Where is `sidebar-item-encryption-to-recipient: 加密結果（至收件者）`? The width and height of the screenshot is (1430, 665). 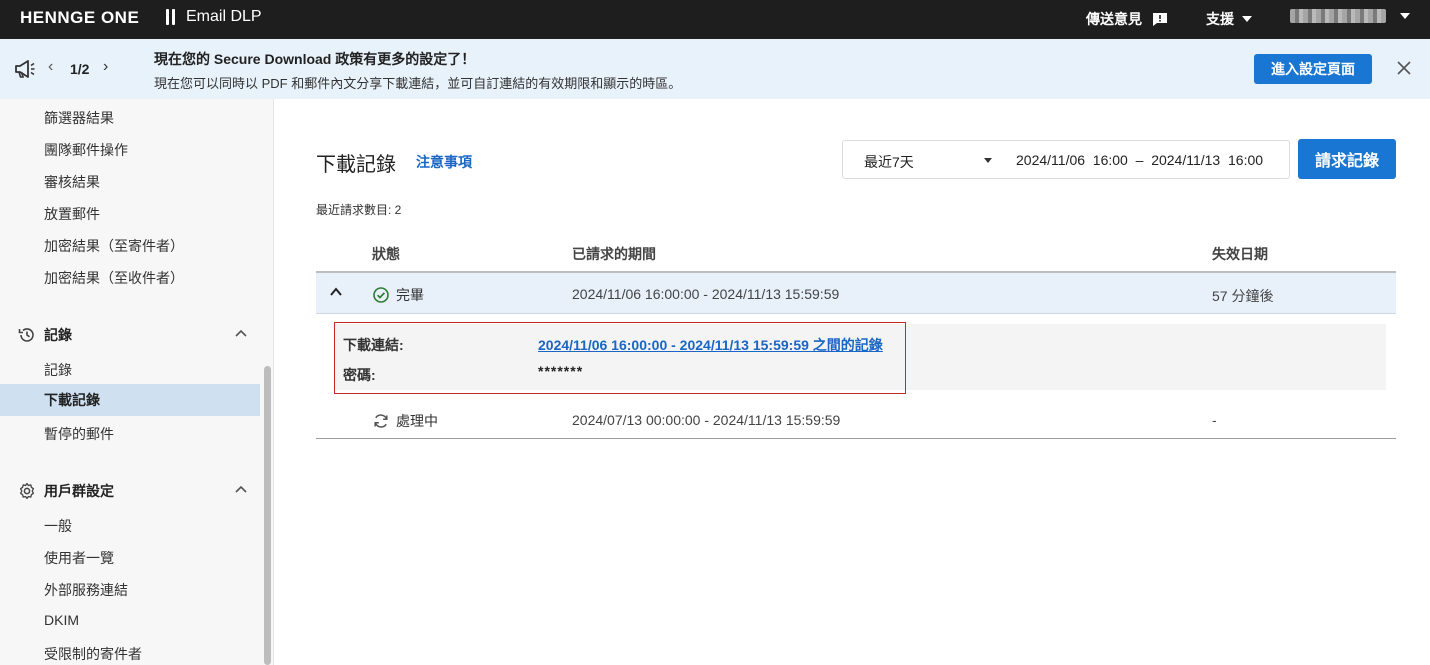 sidebar-item-encryption-to-recipient: 加密結果（至收件者） is located at coordinates (114, 278).